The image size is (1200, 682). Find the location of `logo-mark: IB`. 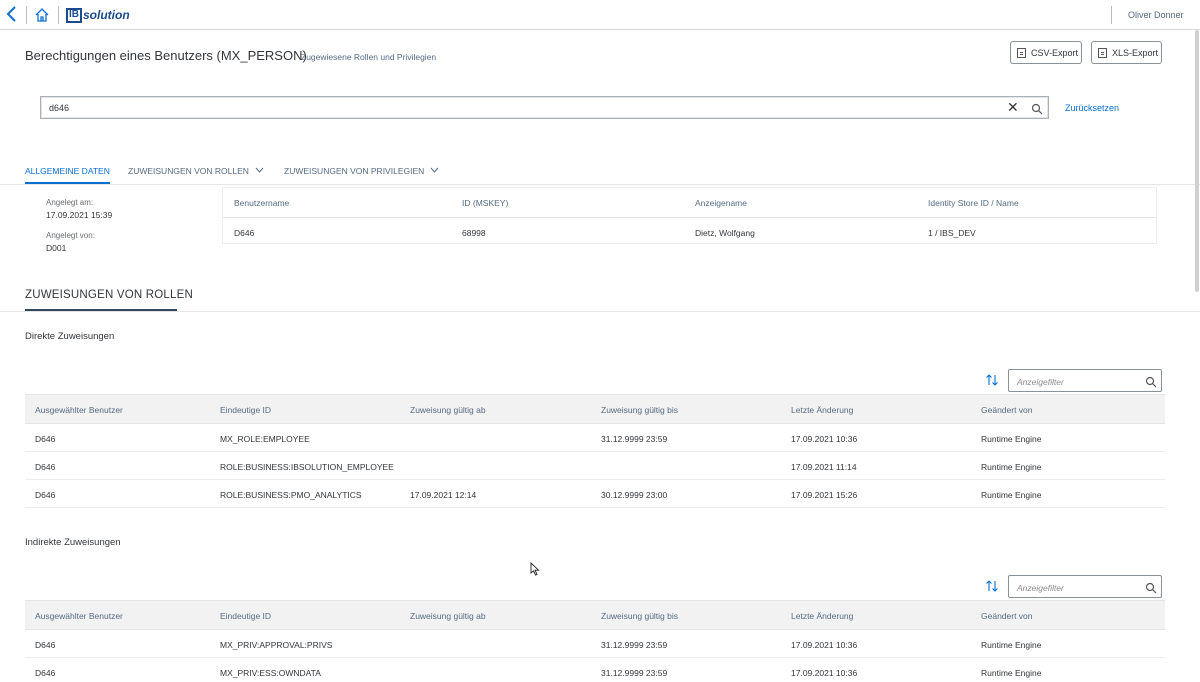

logo-mark: IB is located at coordinates (74, 15).